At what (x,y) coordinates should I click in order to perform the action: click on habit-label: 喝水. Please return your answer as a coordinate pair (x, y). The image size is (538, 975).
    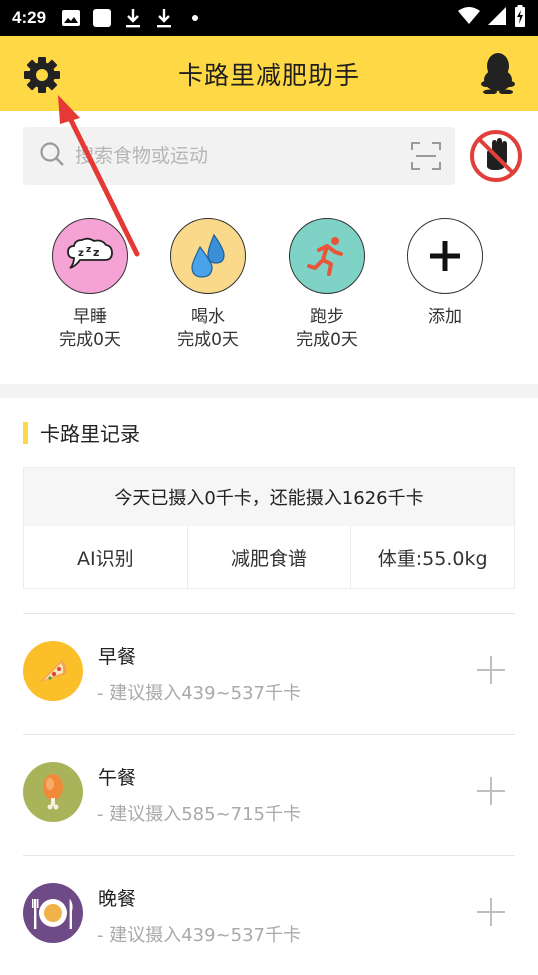
    Looking at the image, I should click on (208, 317).